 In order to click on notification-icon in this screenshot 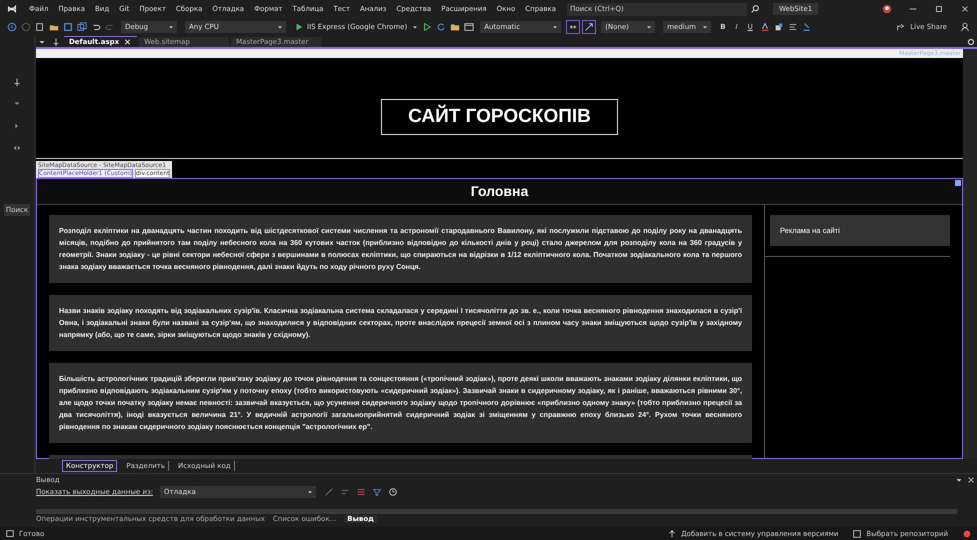, I will do `click(967, 534)`.